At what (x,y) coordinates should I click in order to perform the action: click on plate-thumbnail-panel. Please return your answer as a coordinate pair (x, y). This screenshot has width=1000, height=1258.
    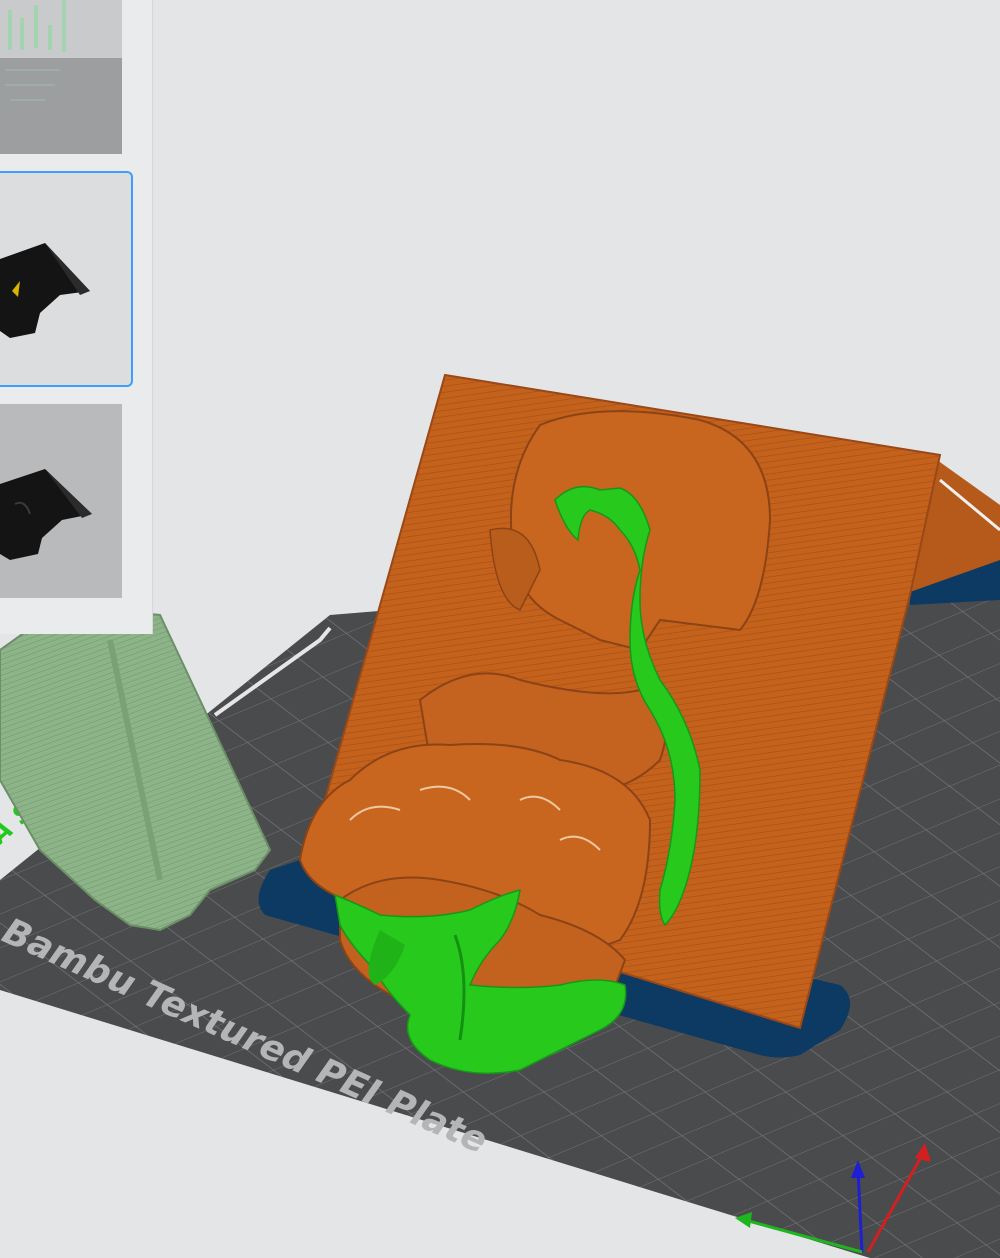
    Looking at the image, I should click on (76, 317).